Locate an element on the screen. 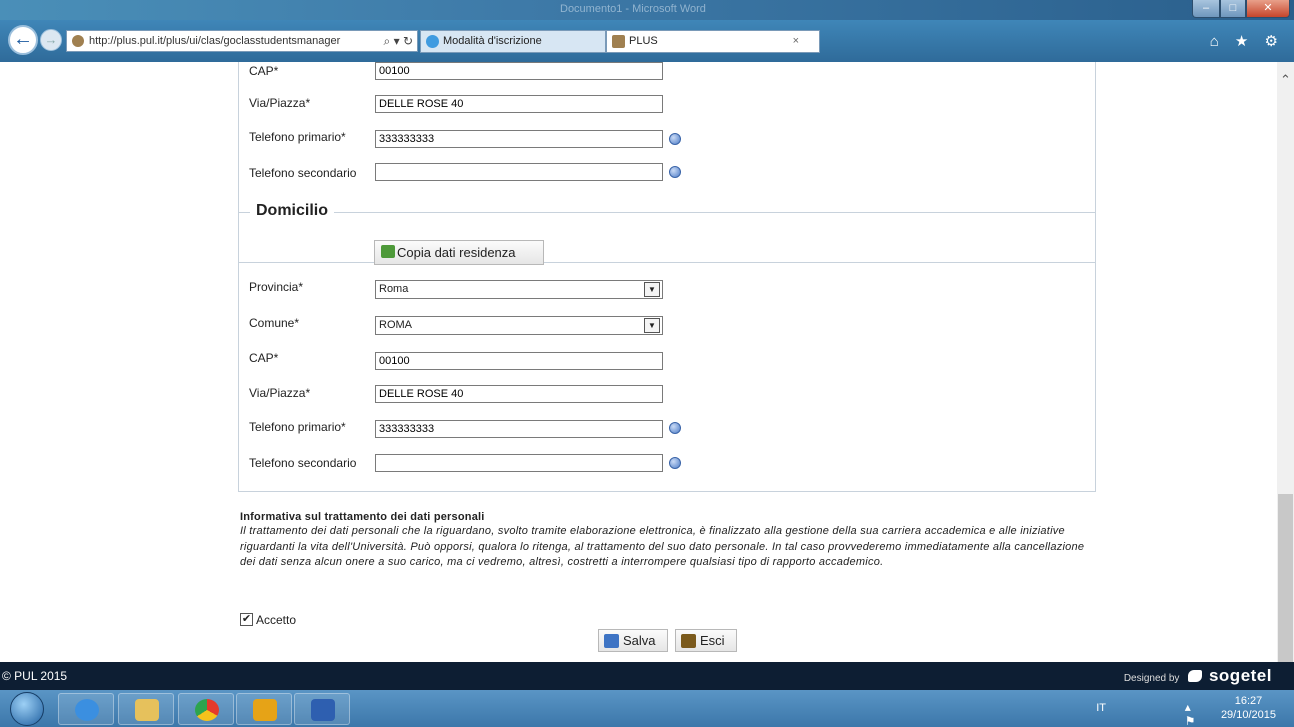 This screenshot has width=1294, height=727. window-titlebar: Documento1 - Microsoft Word – □ ✕ is located at coordinates (647, 10).